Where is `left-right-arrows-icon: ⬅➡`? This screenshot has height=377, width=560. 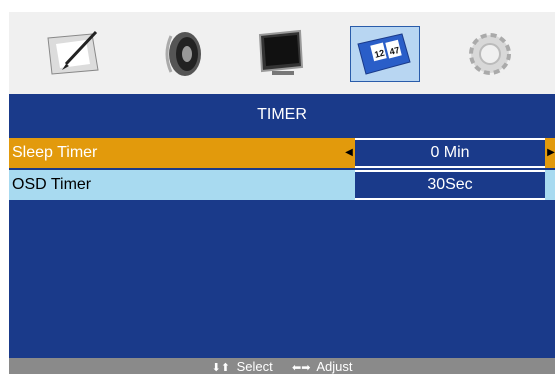
left-right-arrows-icon: ⬅➡ is located at coordinates (301, 368).